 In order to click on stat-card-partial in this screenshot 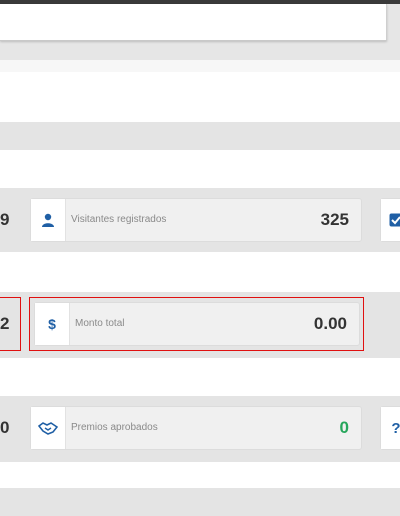, I will do `click(390, 220)`.